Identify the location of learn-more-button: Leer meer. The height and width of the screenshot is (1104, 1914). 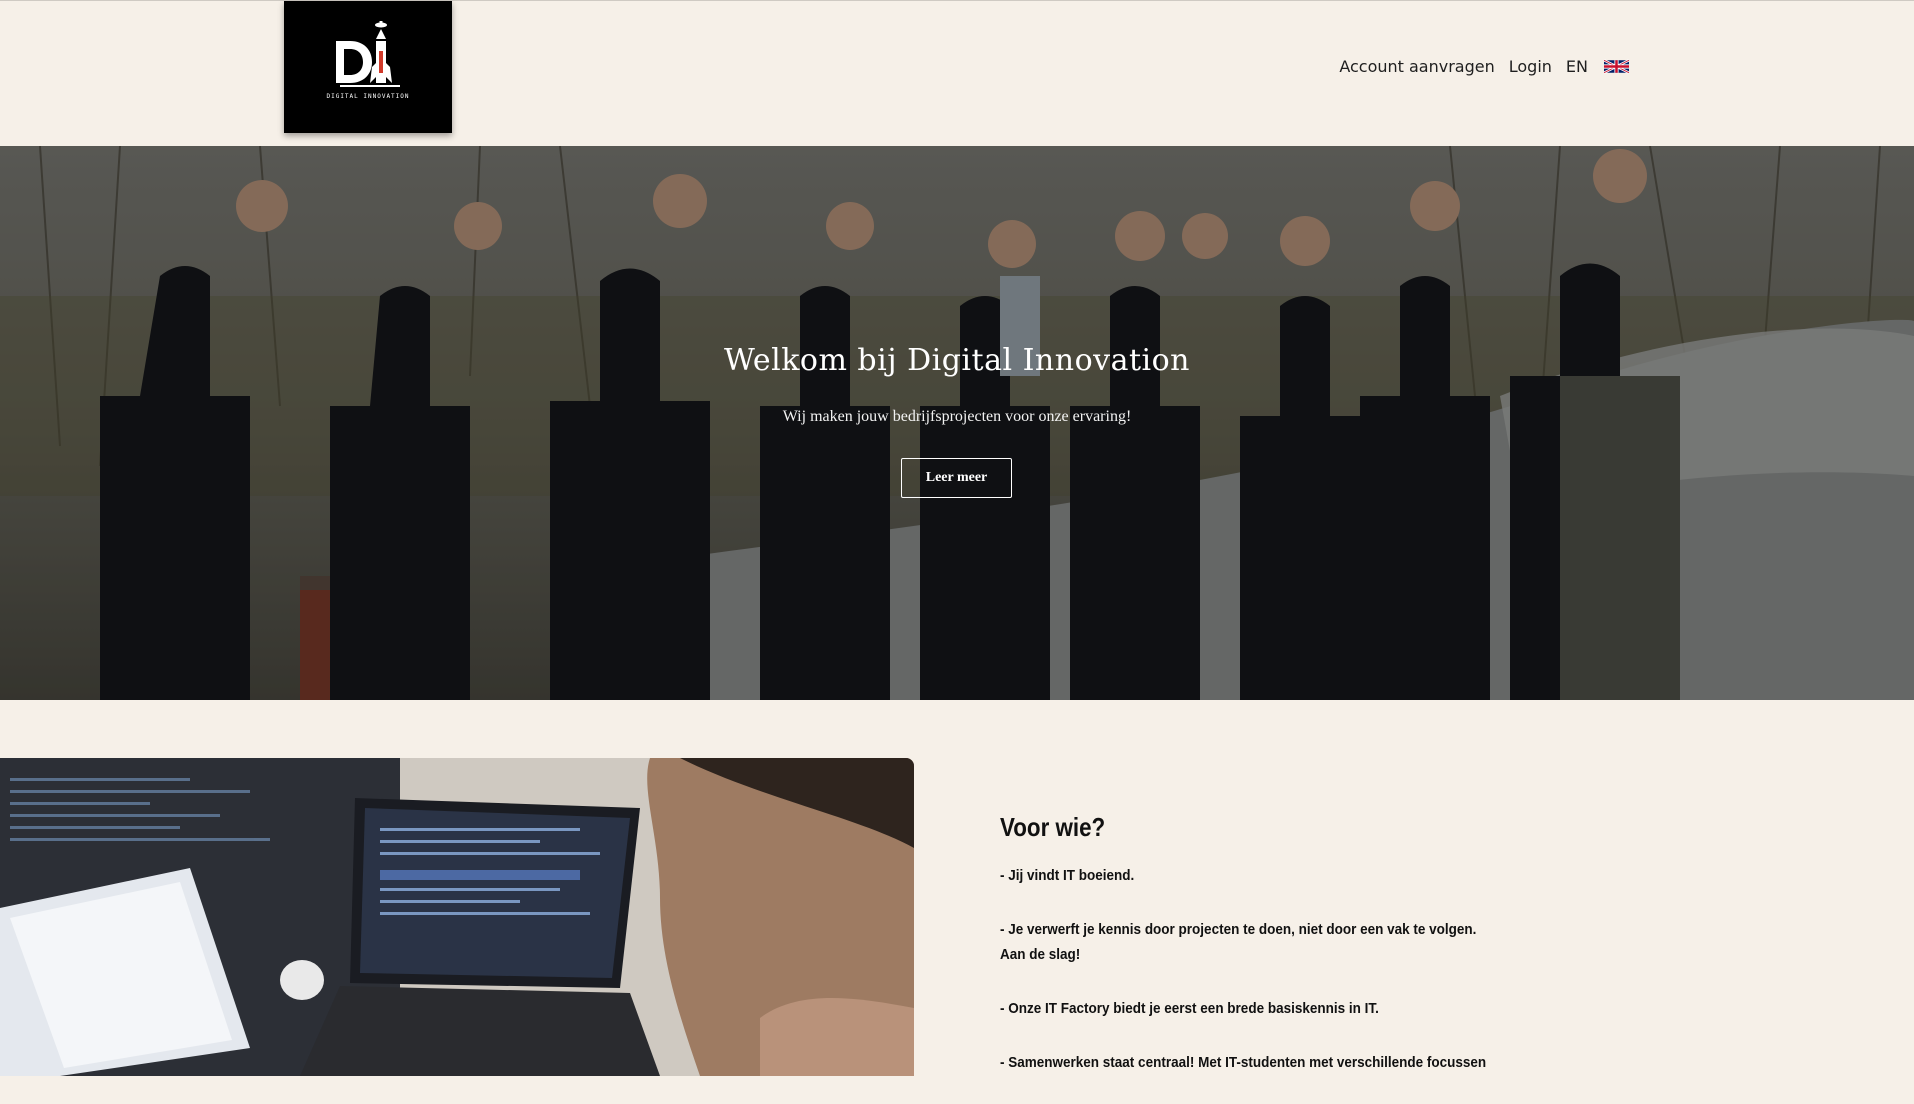
(956, 478).